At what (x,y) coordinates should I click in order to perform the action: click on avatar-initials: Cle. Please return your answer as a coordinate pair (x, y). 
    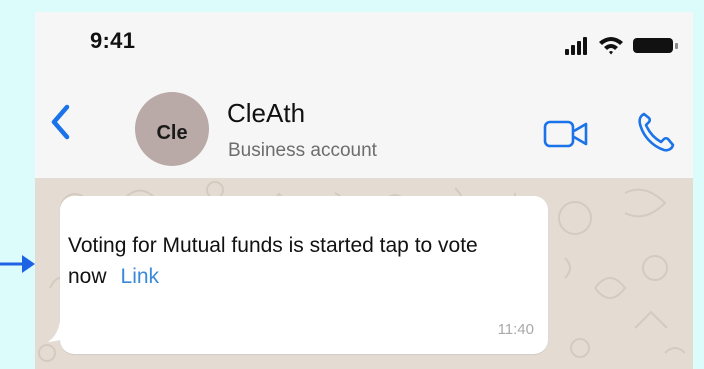
    Looking at the image, I should click on (172, 132).